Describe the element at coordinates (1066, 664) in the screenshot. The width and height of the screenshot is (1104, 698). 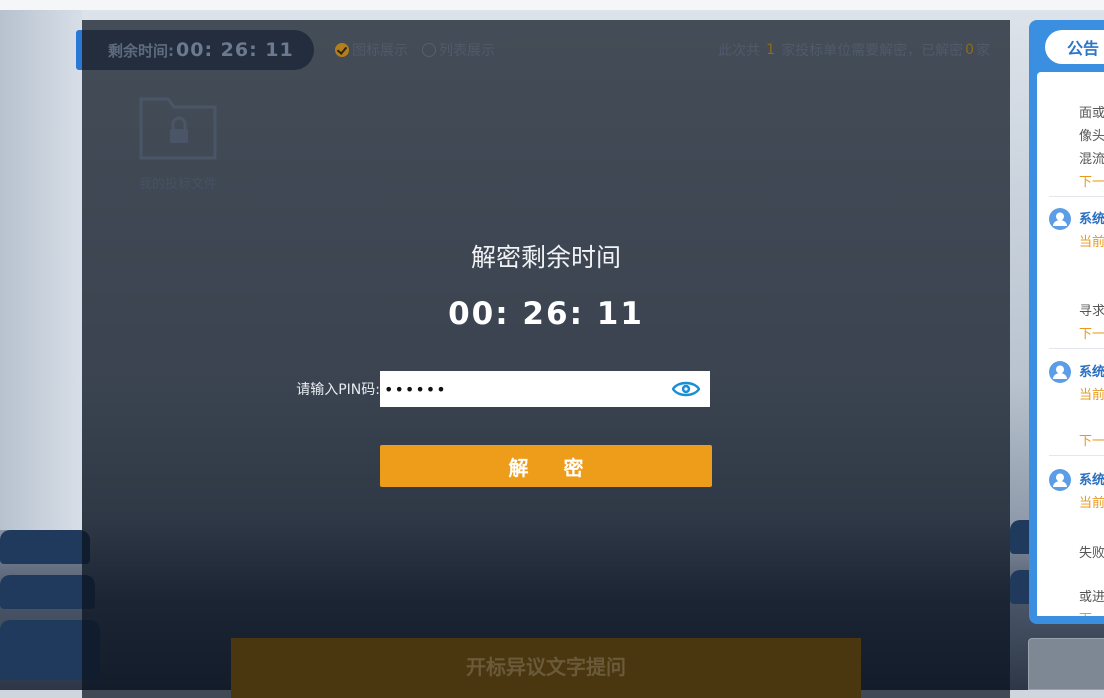
I see `right-side-button` at that location.